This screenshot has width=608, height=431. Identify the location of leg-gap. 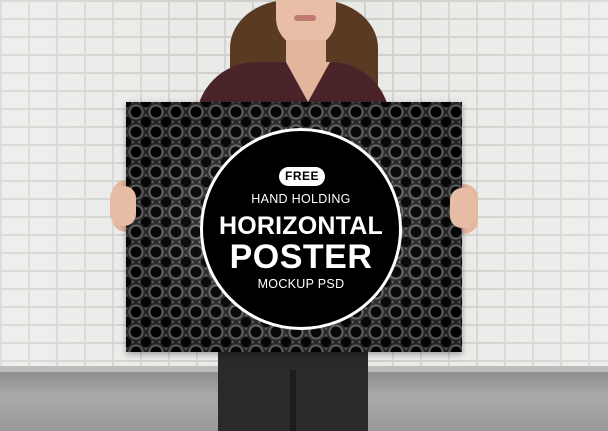
(293, 400).